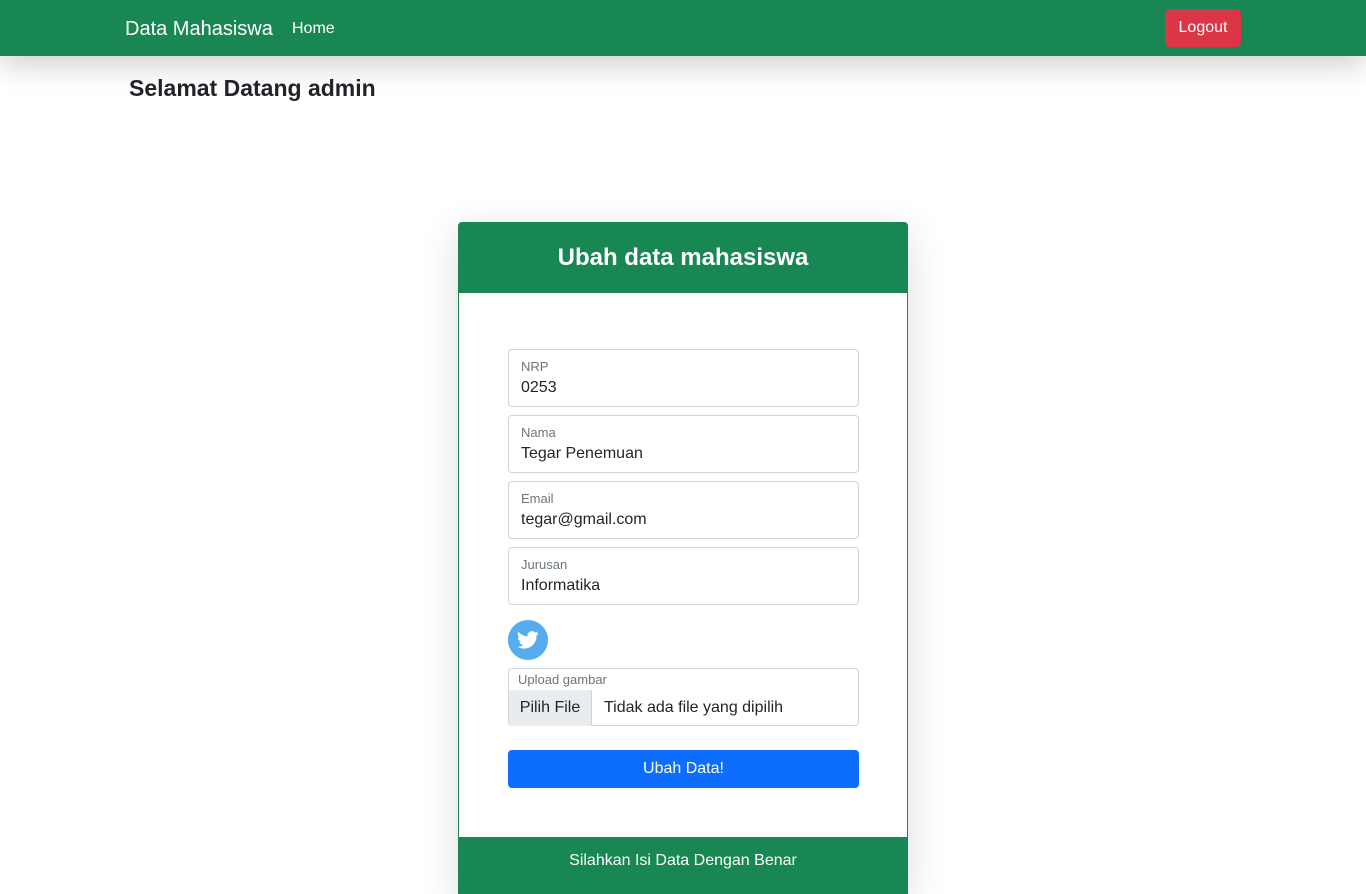 The image size is (1366, 894). What do you see at coordinates (683, 520) in the screenshot?
I see `email-input` at bounding box center [683, 520].